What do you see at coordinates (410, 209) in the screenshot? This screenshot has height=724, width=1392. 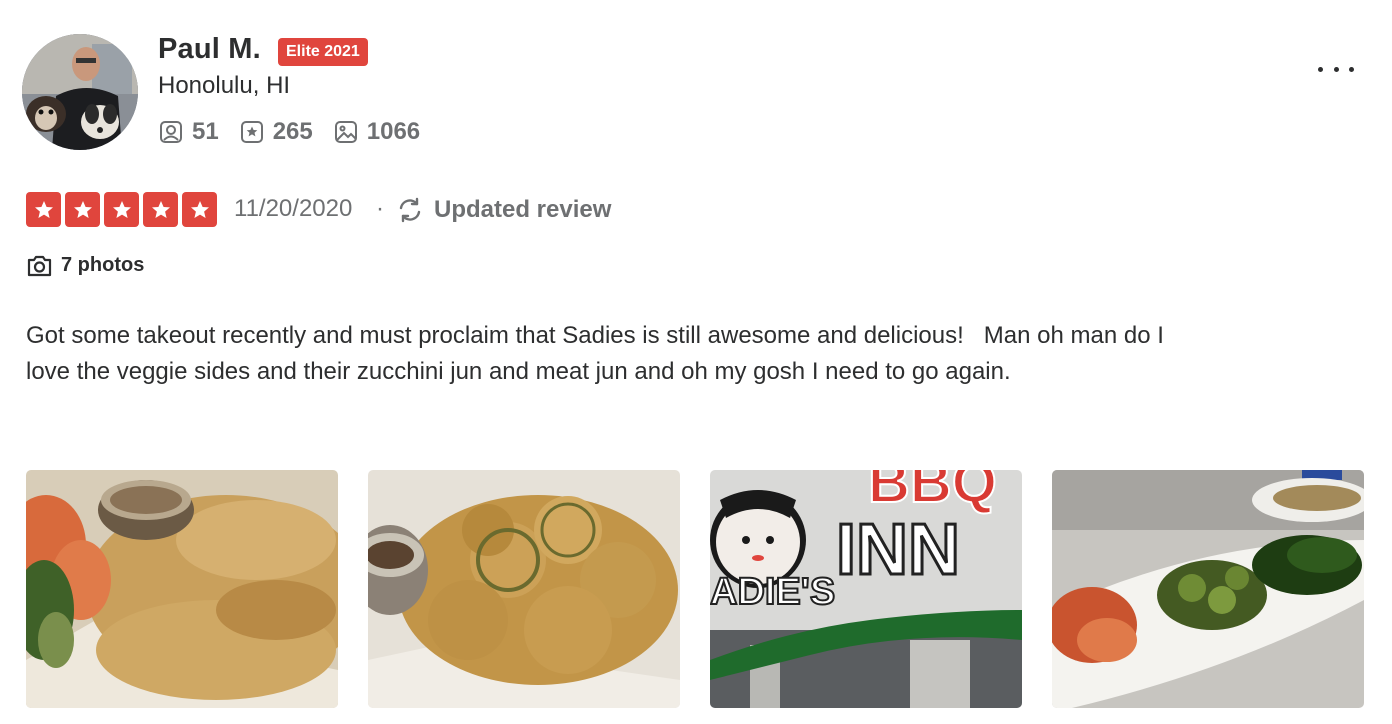 I see `refresh-icon` at bounding box center [410, 209].